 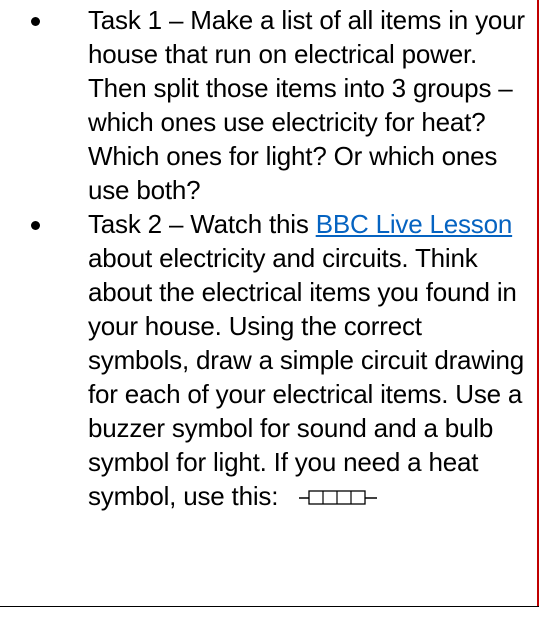 I want to click on task-2-text-before-link: Task 2 – Watch this, so click(x=202, y=224).